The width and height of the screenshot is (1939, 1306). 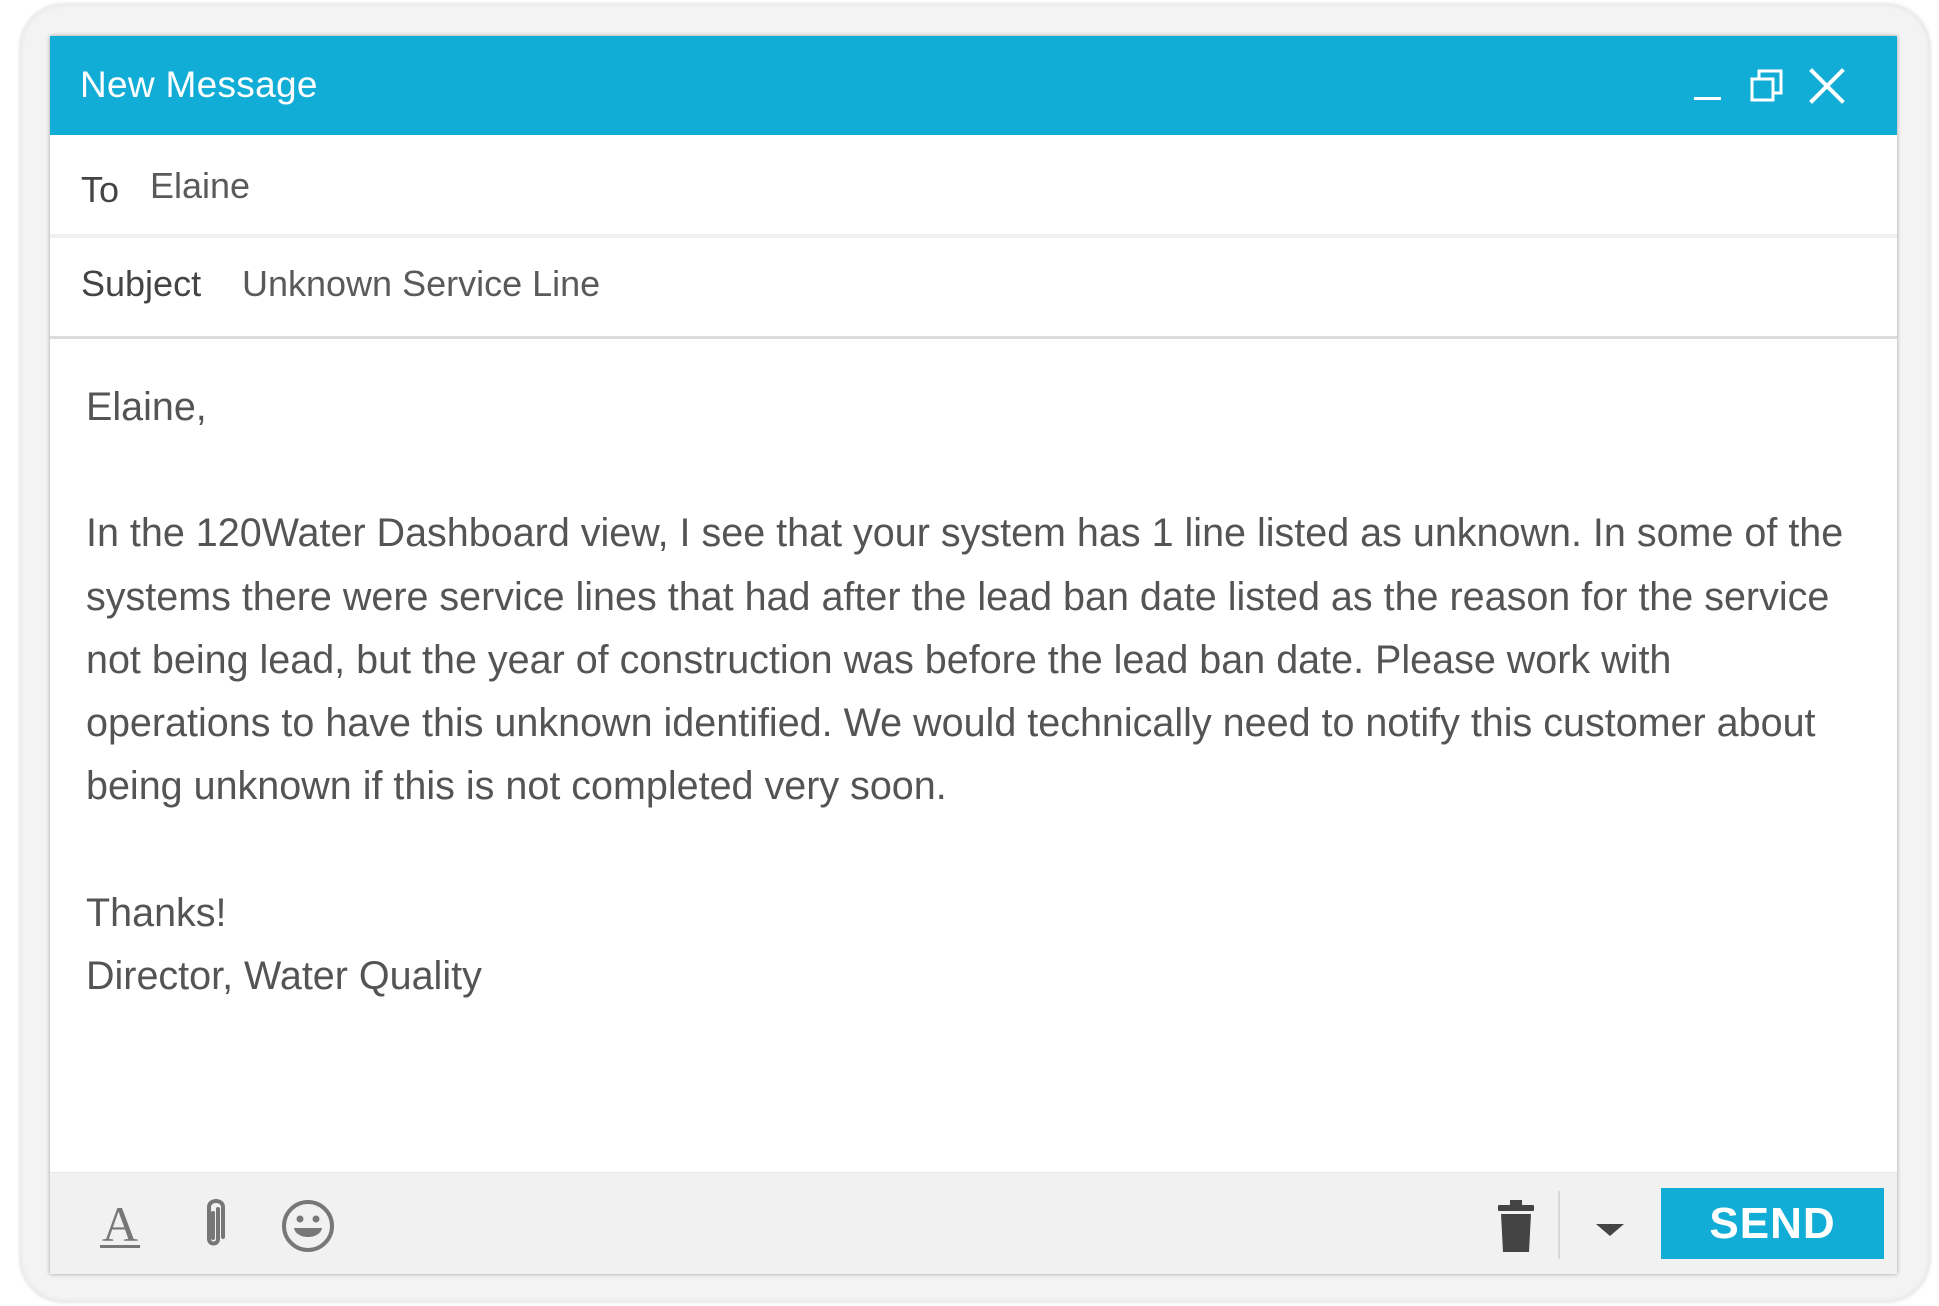 What do you see at coordinates (973, 1223) in the screenshot?
I see `compose-toolbar: A SEND` at bounding box center [973, 1223].